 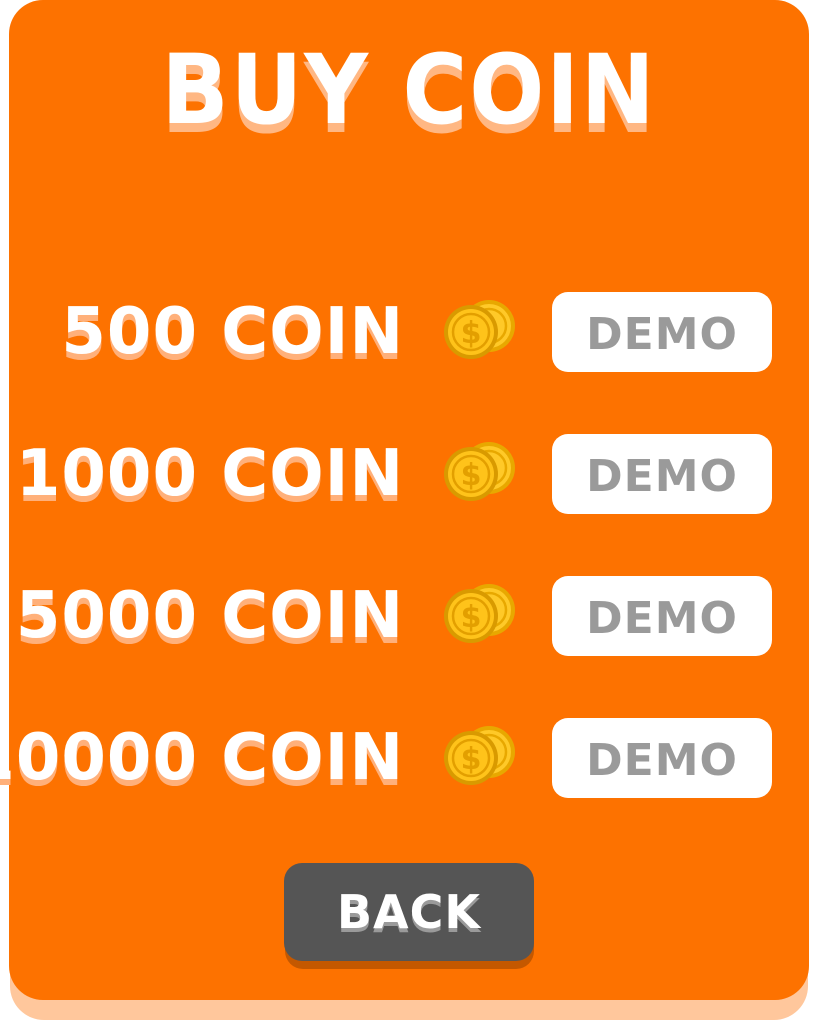 I want to click on coin-package-row: 1000 COIN $ DEMO, so click(x=409, y=474).